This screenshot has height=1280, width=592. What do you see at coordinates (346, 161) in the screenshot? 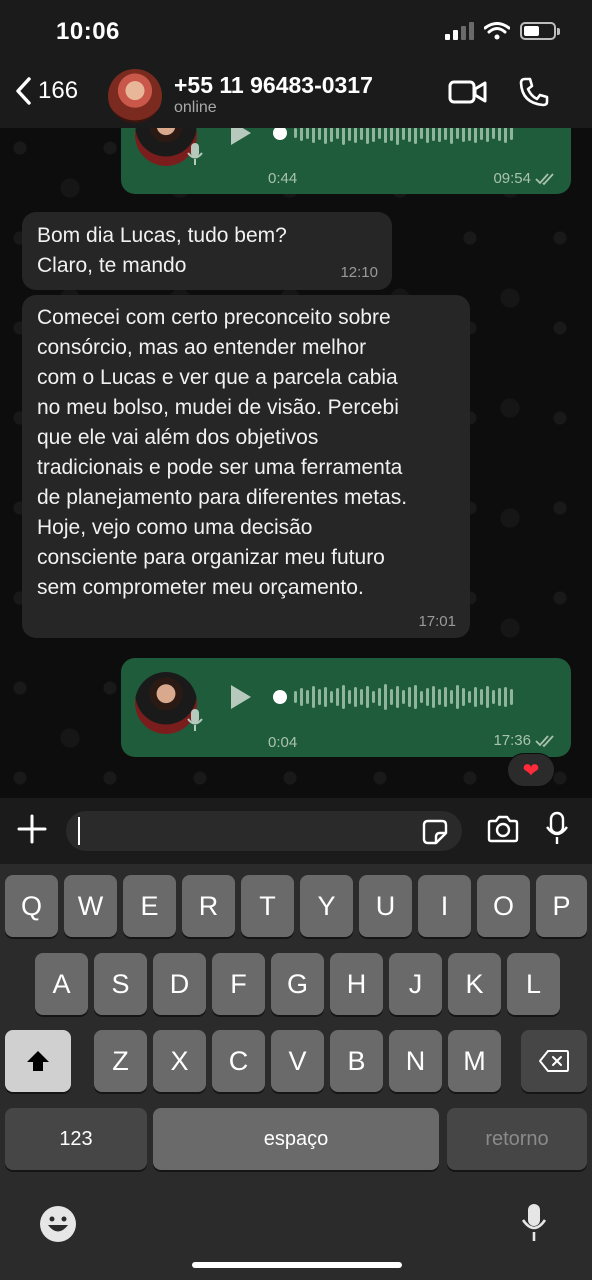
I see `voice-message-outgoing: 0:44 09:54` at bounding box center [346, 161].